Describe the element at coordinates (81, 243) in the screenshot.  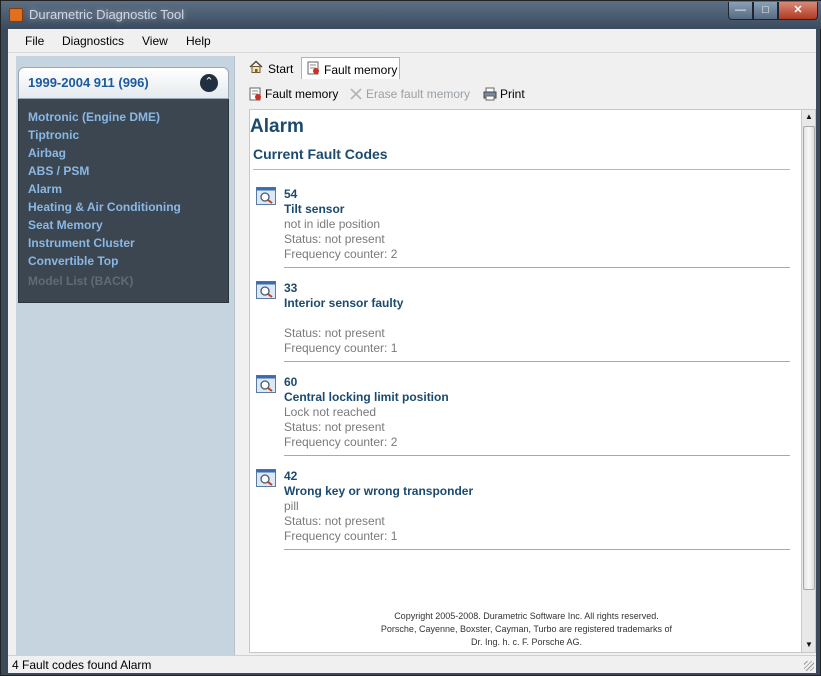
I see `module-instrument-cluster: Instrument Cluster` at that location.